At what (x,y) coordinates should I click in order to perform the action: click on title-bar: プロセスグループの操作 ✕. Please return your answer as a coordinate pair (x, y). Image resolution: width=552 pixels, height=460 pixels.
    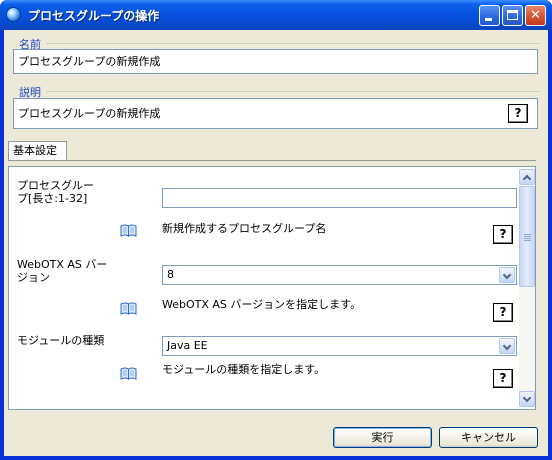
    Looking at the image, I should click on (276, 15).